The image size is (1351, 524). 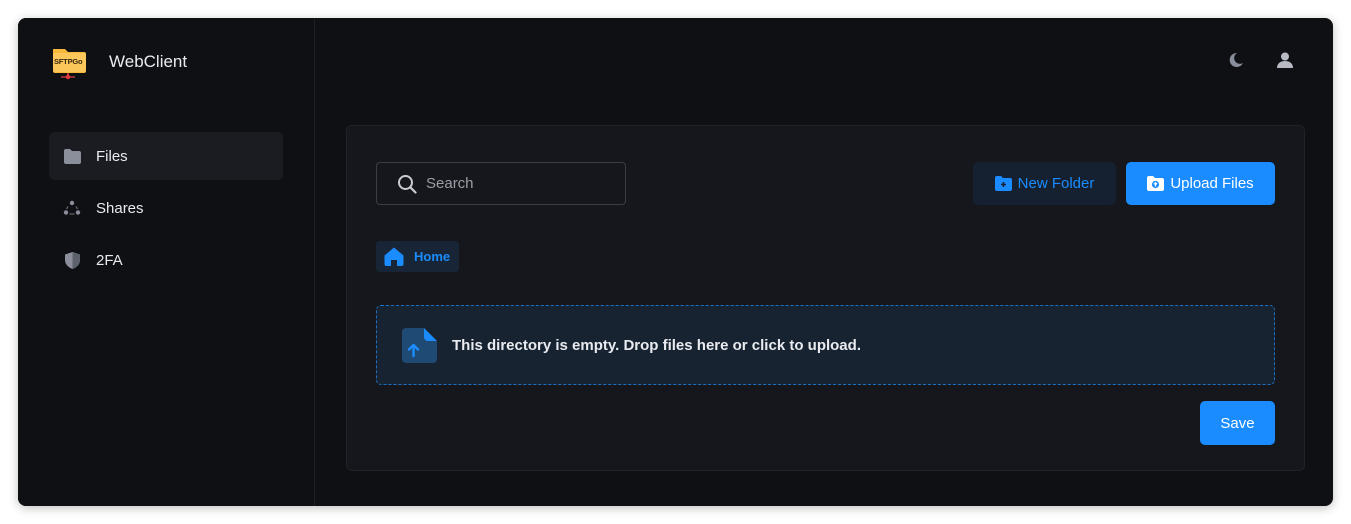 I want to click on sftpgo-logo: SFTPGo, so click(x=69, y=62).